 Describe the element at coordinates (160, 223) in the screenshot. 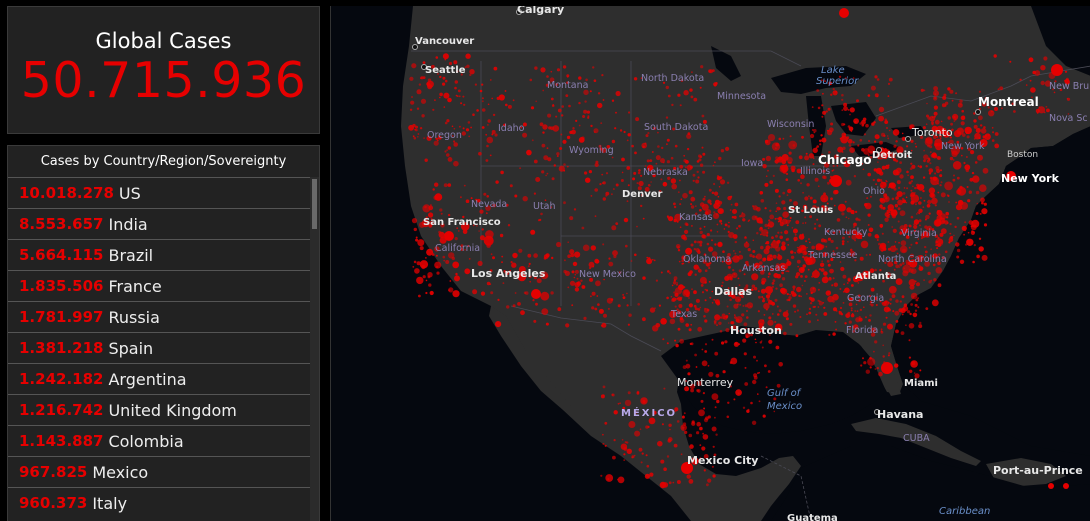

I see `list-item: 8.553.657 India` at that location.